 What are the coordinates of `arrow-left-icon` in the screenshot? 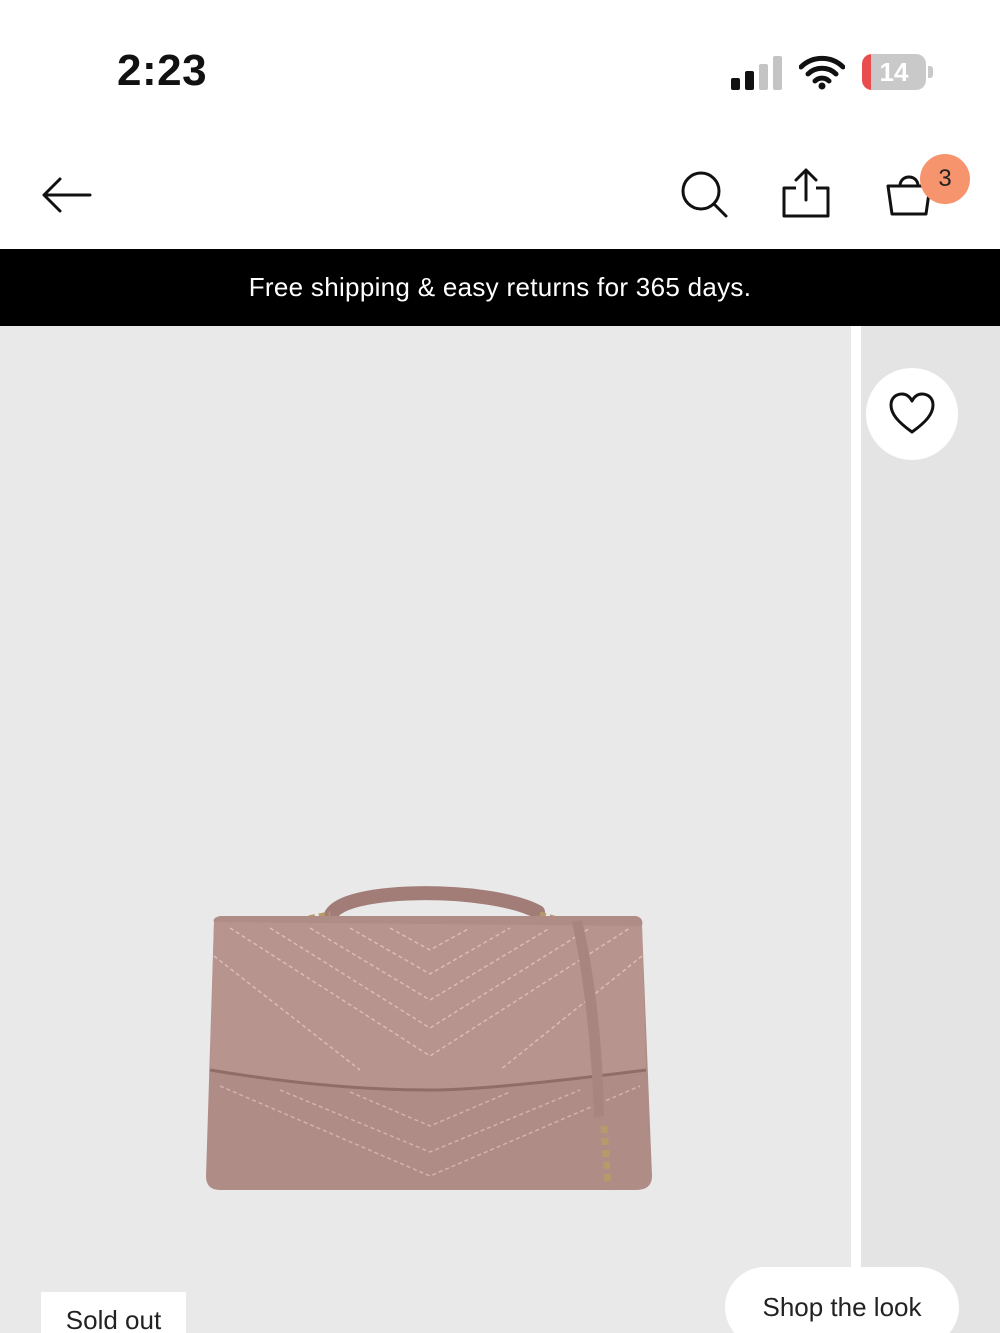 It's located at (67, 195).